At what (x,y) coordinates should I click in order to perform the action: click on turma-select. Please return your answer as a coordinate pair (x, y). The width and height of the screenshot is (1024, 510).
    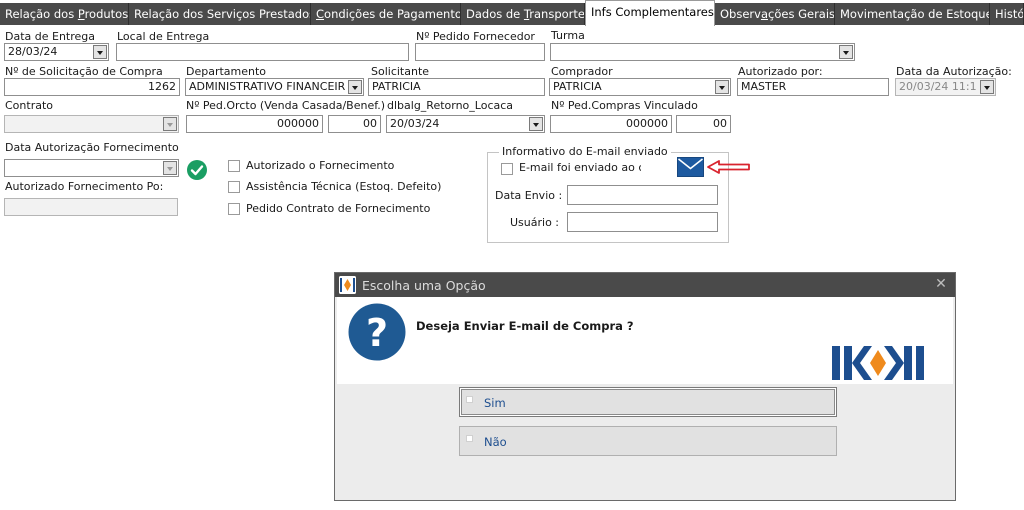
    Looking at the image, I should click on (702, 52).